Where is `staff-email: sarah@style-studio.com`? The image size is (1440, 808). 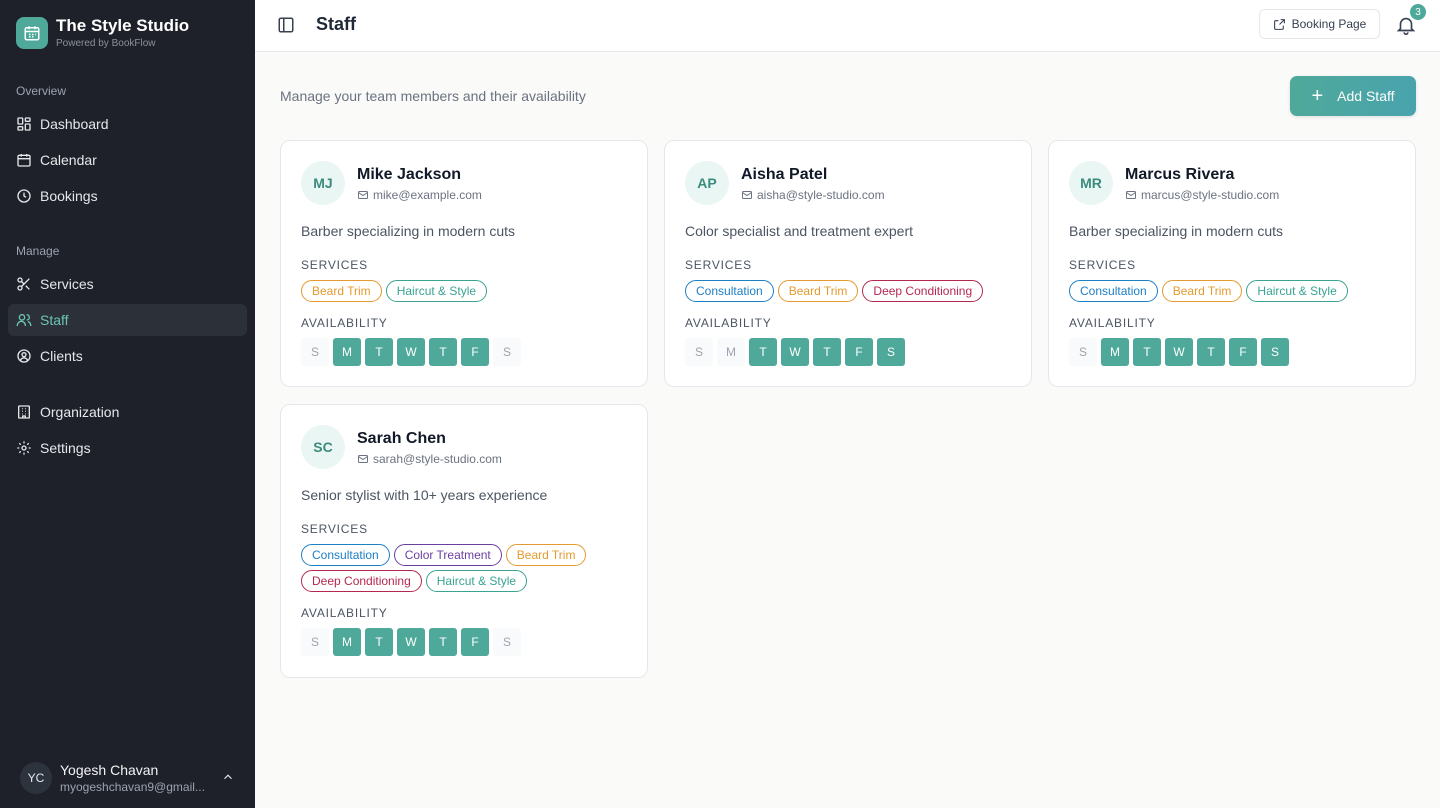 staff-email: sarah@style-studio.com is located at coordinates (429, 459).